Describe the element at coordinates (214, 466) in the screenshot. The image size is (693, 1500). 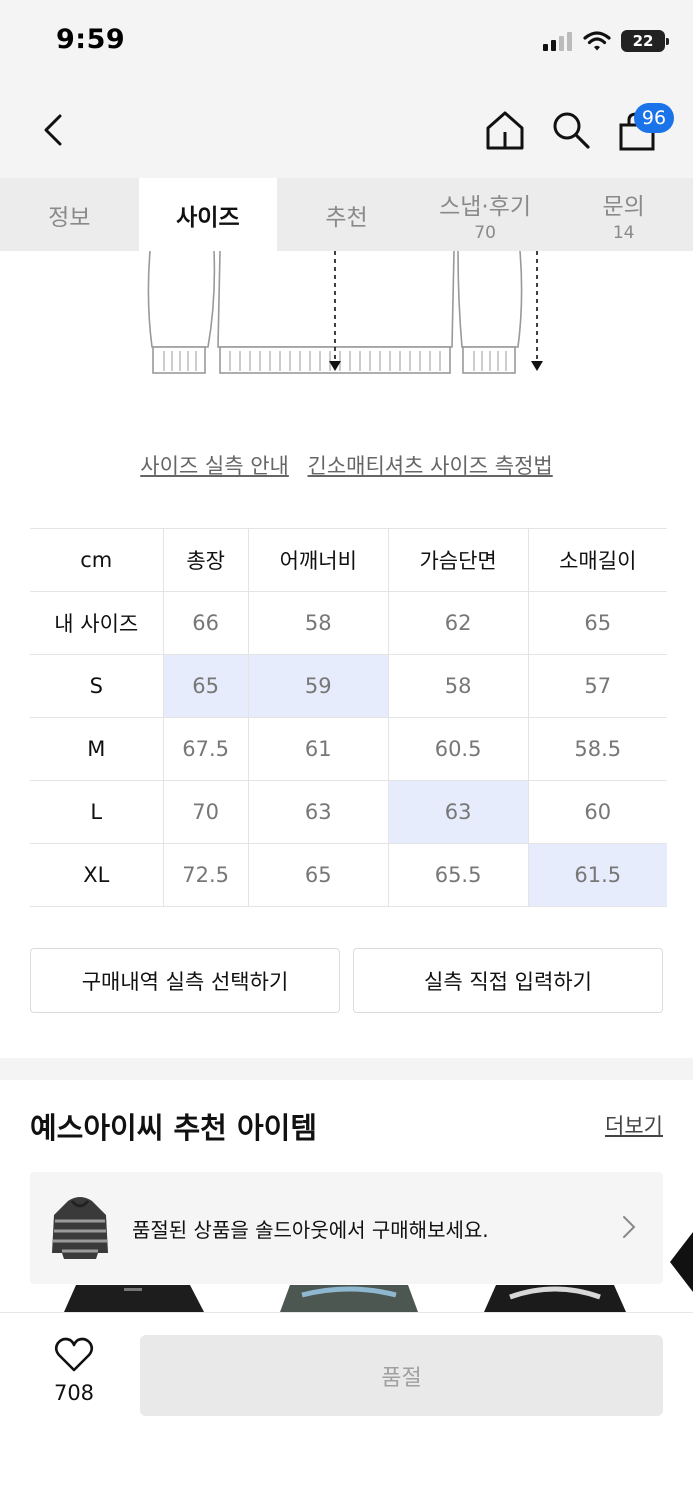
I see `size-guide-link: 사이즈 실측 안내` at that location.